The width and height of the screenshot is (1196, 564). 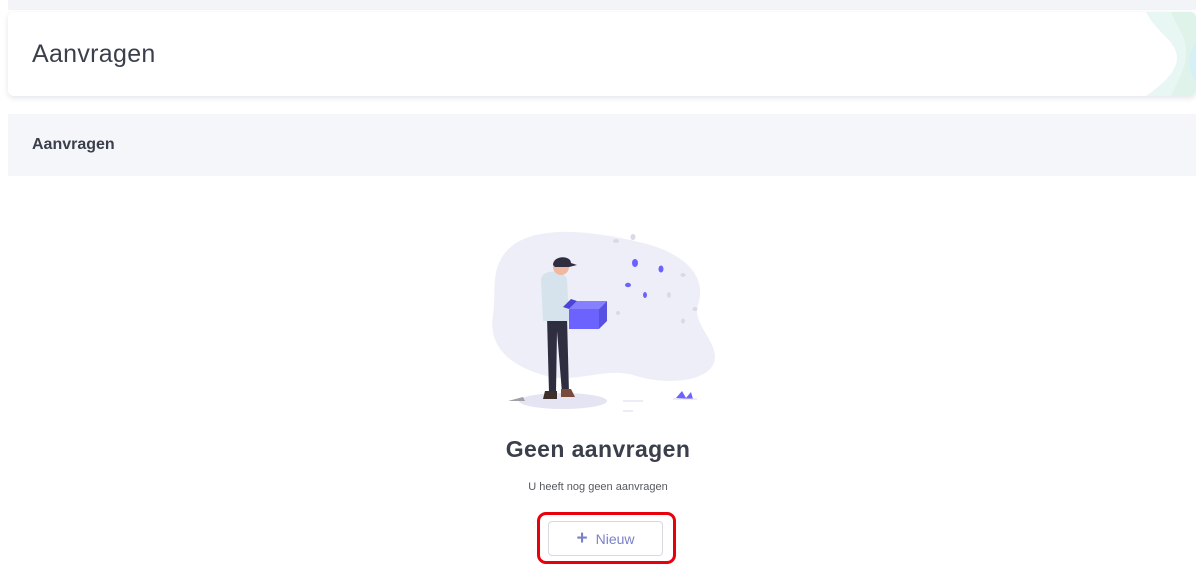 I want to click on page-title: Aanvragen, so click(x=94, y=54).